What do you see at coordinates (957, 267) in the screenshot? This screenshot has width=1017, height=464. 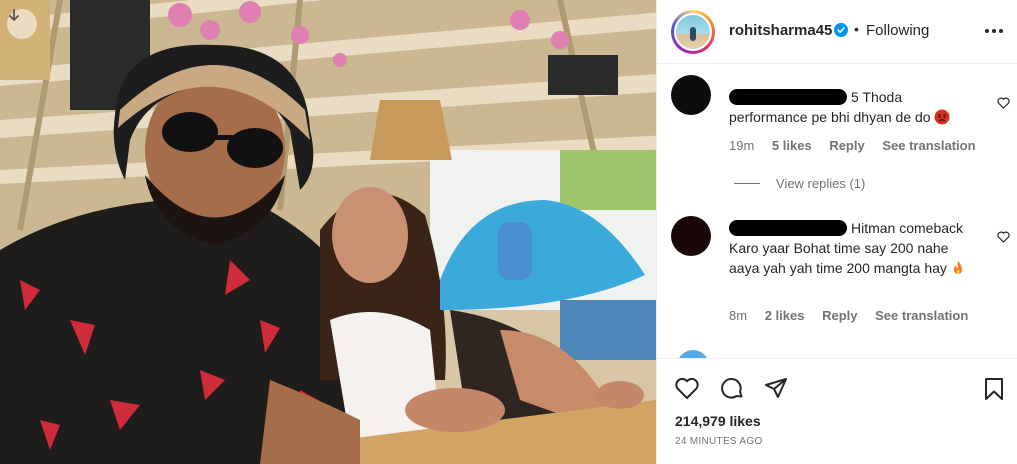 I see `fire-emoji-icon` at bounding box center [957, 267].